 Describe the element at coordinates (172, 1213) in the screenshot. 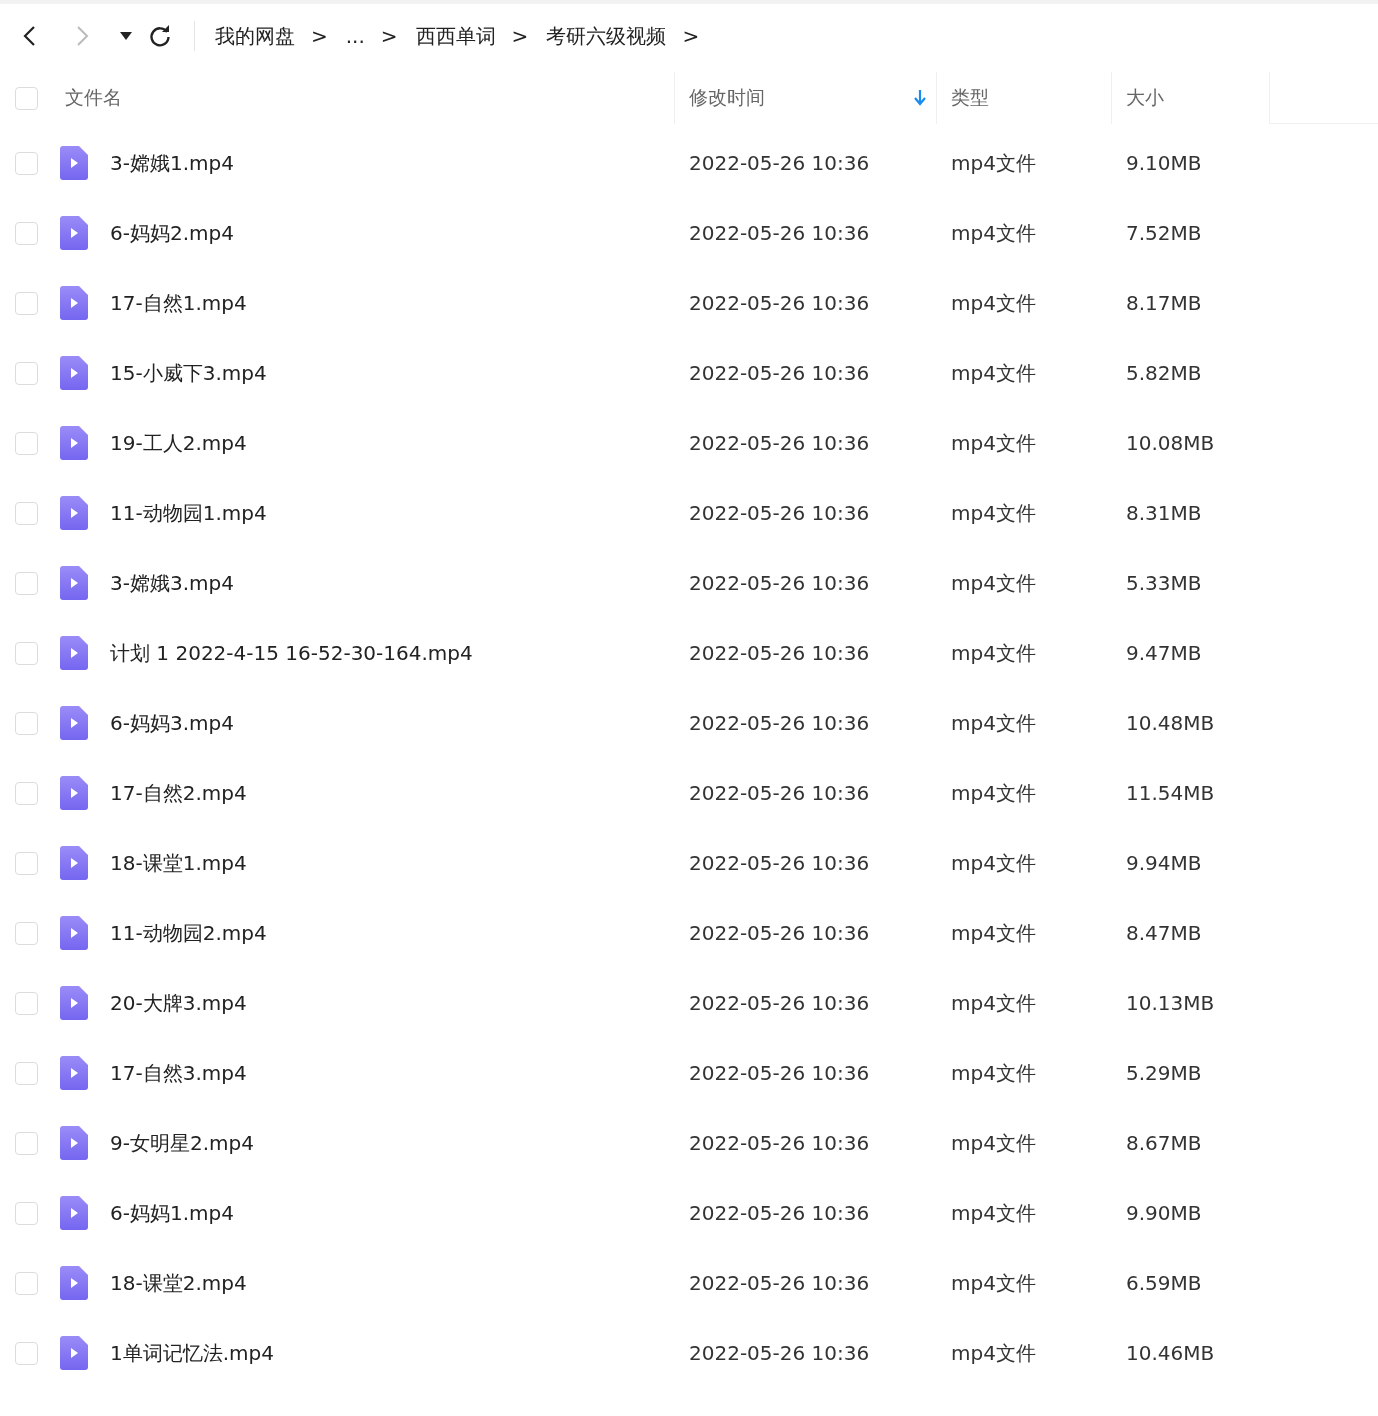

I see `file-name: 6-妈妈1.mp4` at that location.